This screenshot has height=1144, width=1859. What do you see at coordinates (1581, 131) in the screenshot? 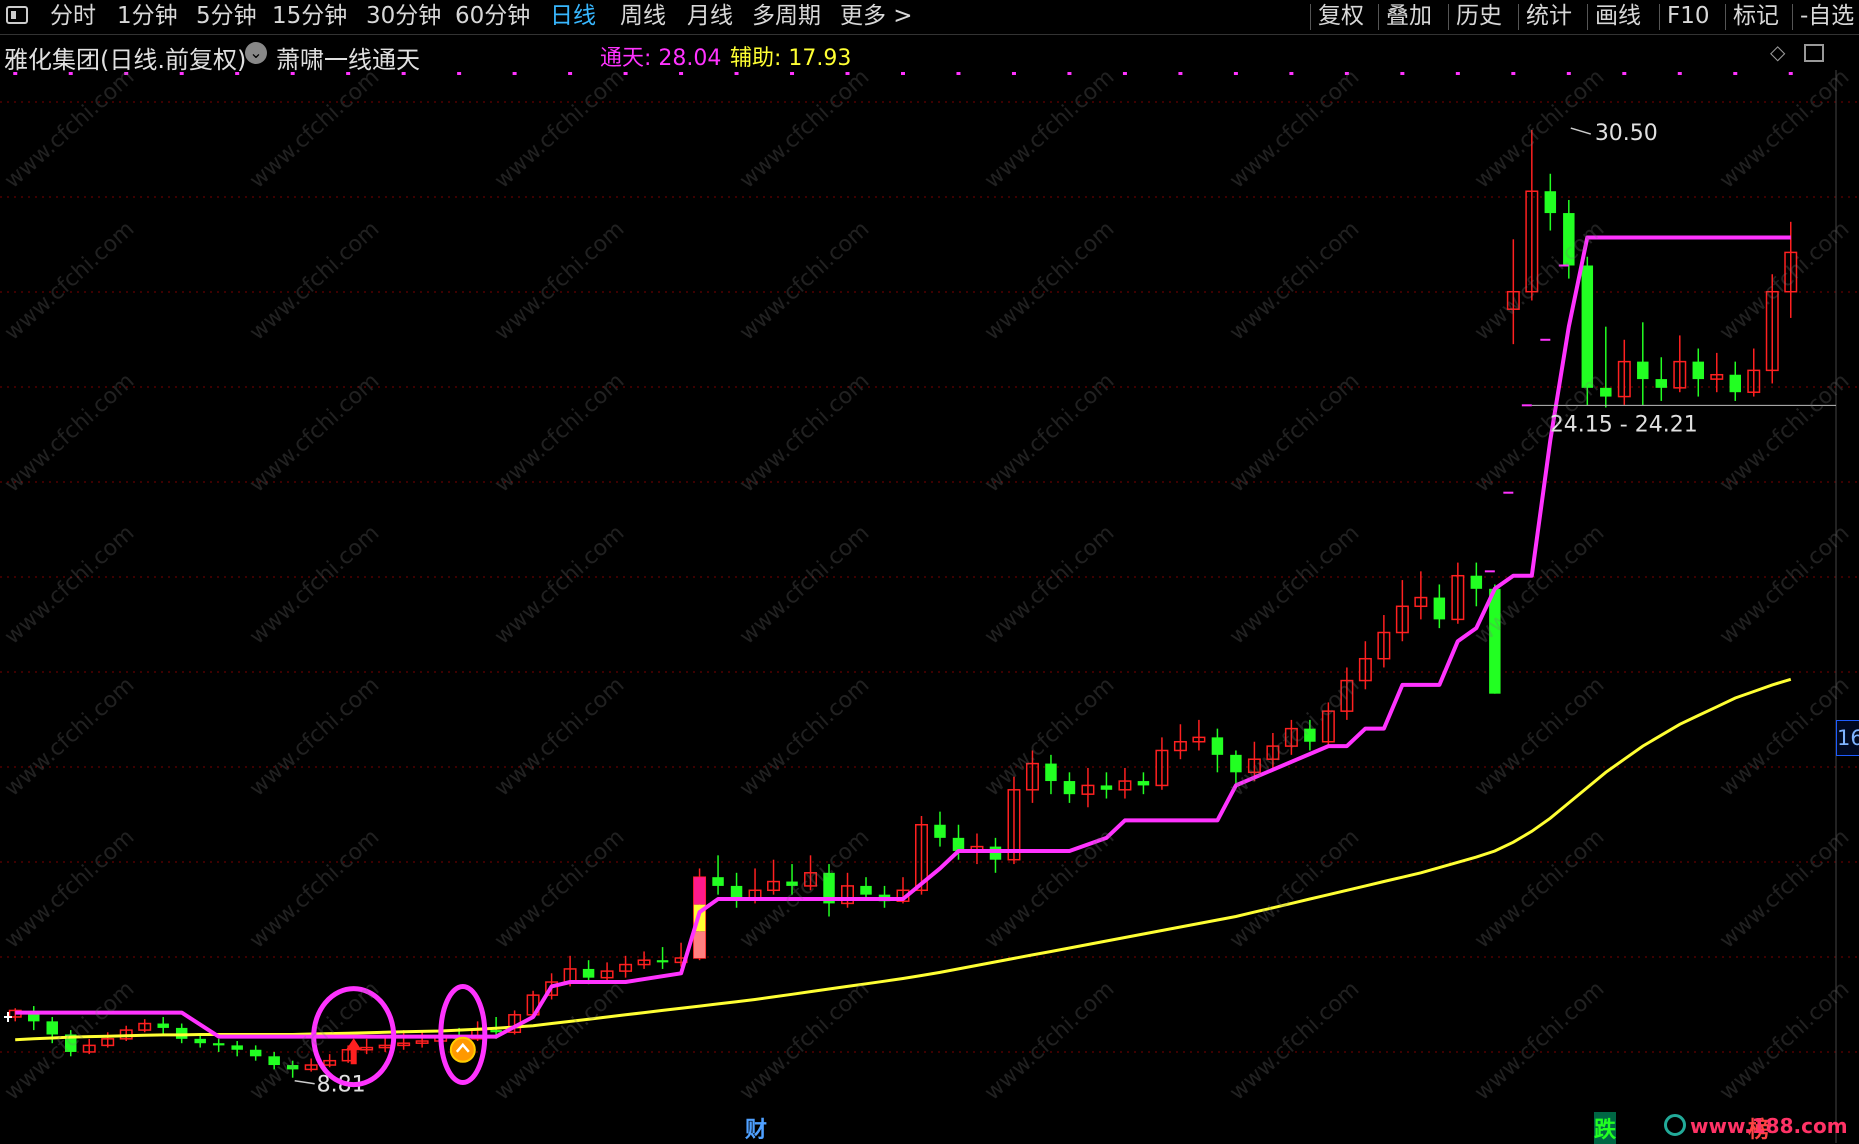
I see `high-pointer` at bounding box center [1581, 131].